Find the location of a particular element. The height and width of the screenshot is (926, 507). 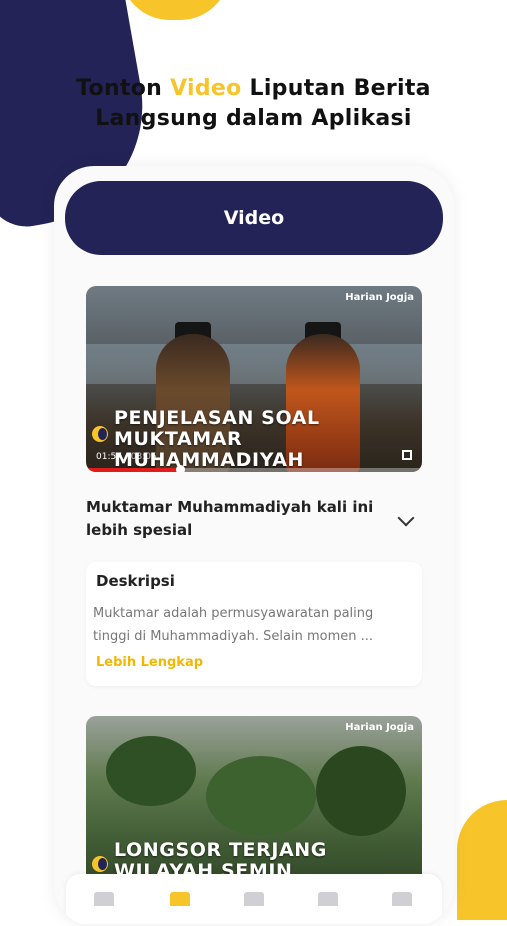

app-header: Video is located at coordinates (254, 218).